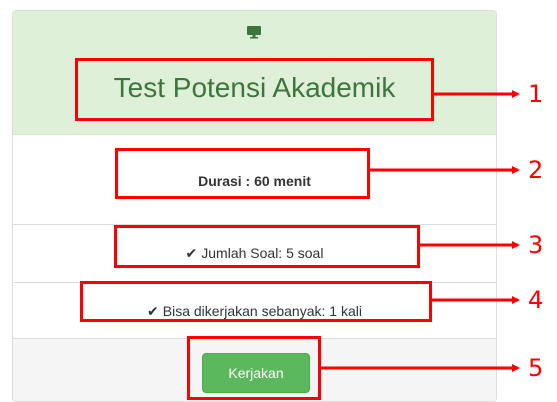 This screenshot has height=402, width=557. Describe the element at coordinates (536, 94) in the screenshot. I see `annotation-label-1: 1` at that location.